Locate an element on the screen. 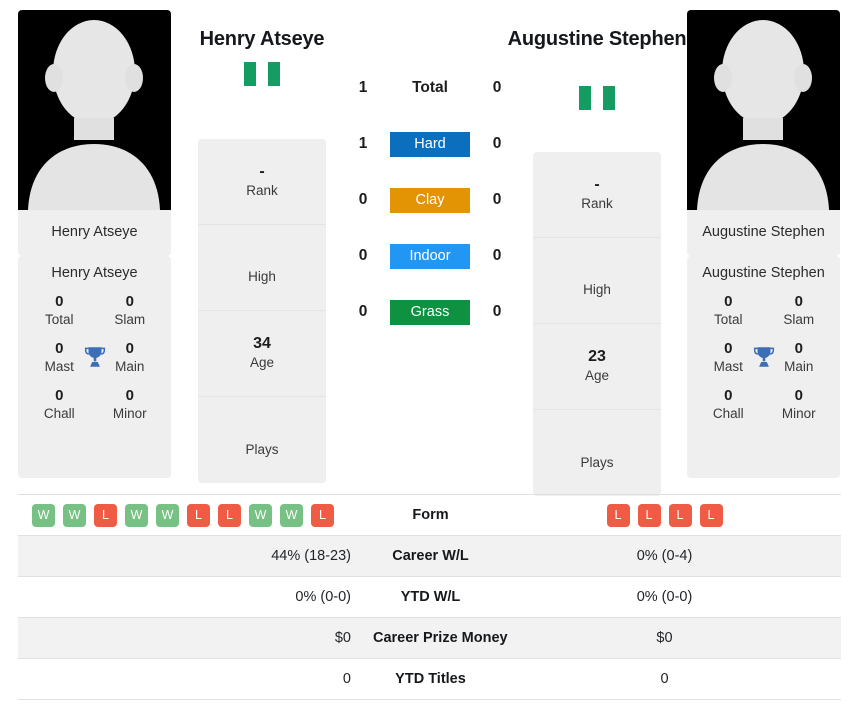  player-photo-card-right: Augustine Stephen is located at coordinates (763, 133).